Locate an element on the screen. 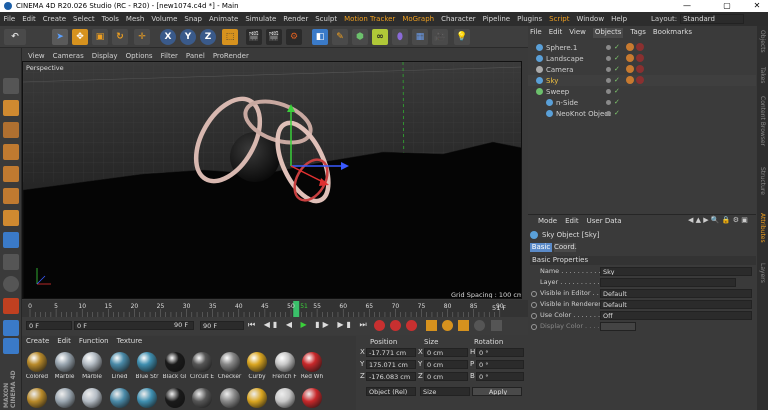 This screenshot has height=410, width=768. menu-pipeline: Pipeline is located at coordinates (496, 19).